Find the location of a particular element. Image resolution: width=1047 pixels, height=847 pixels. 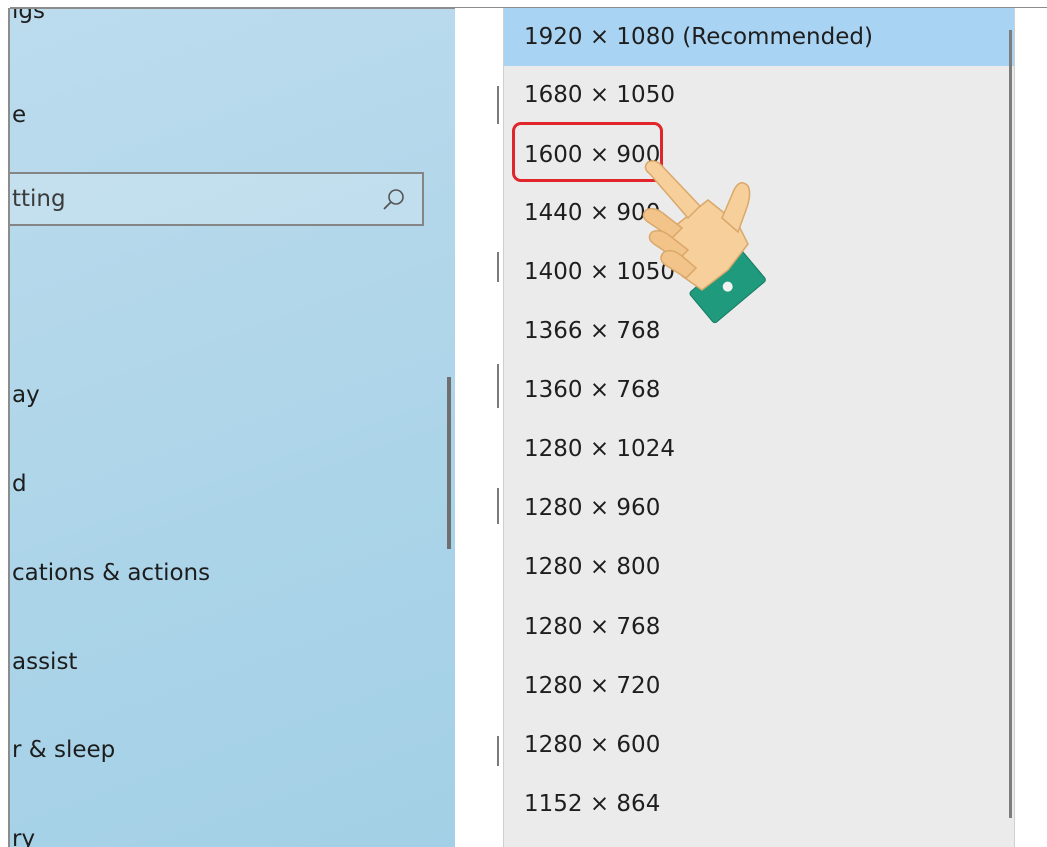

window-right-edge is located at coordinates (1031, 427).